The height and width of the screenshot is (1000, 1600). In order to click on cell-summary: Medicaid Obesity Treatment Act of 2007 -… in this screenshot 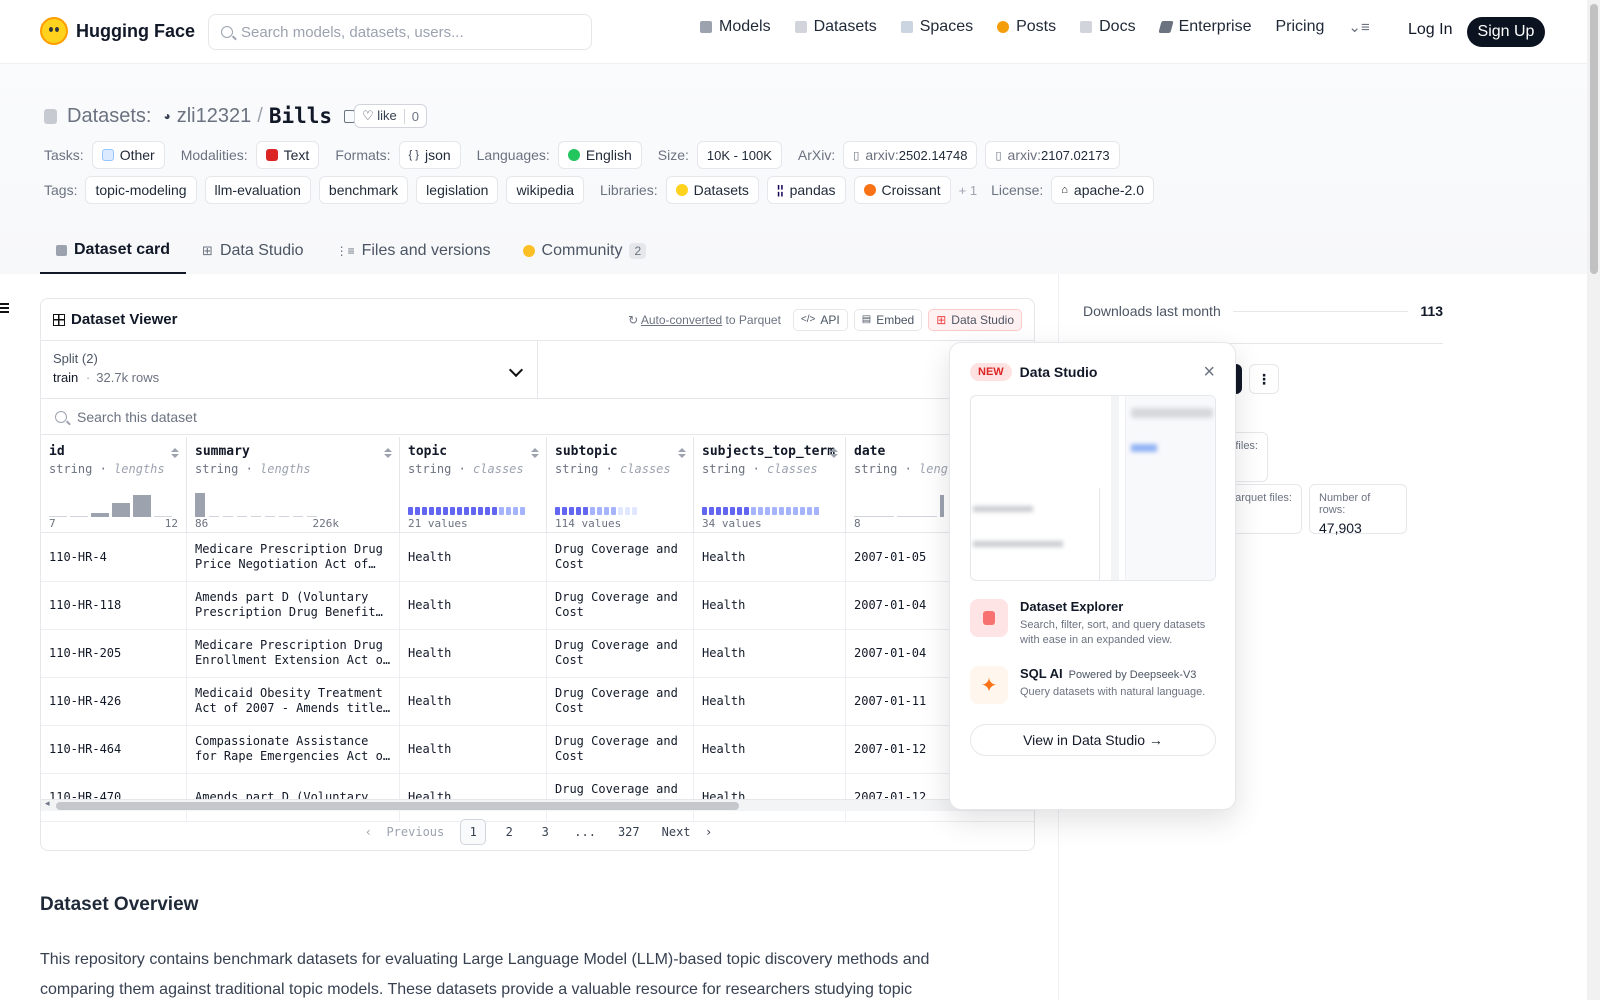, I will do `click(293, 701)`.